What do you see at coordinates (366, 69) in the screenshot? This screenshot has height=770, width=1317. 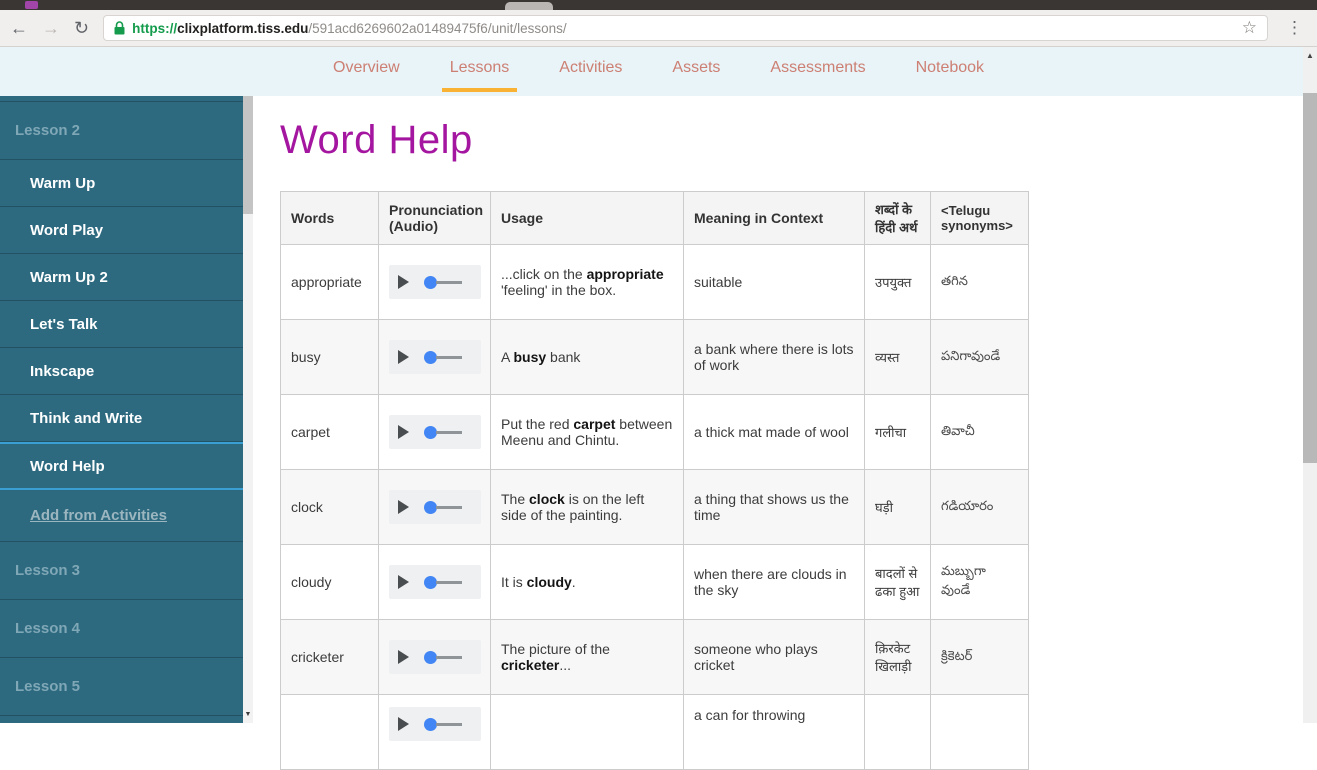 I see `tab-overview: Overview` at bounding box center [366, 69].